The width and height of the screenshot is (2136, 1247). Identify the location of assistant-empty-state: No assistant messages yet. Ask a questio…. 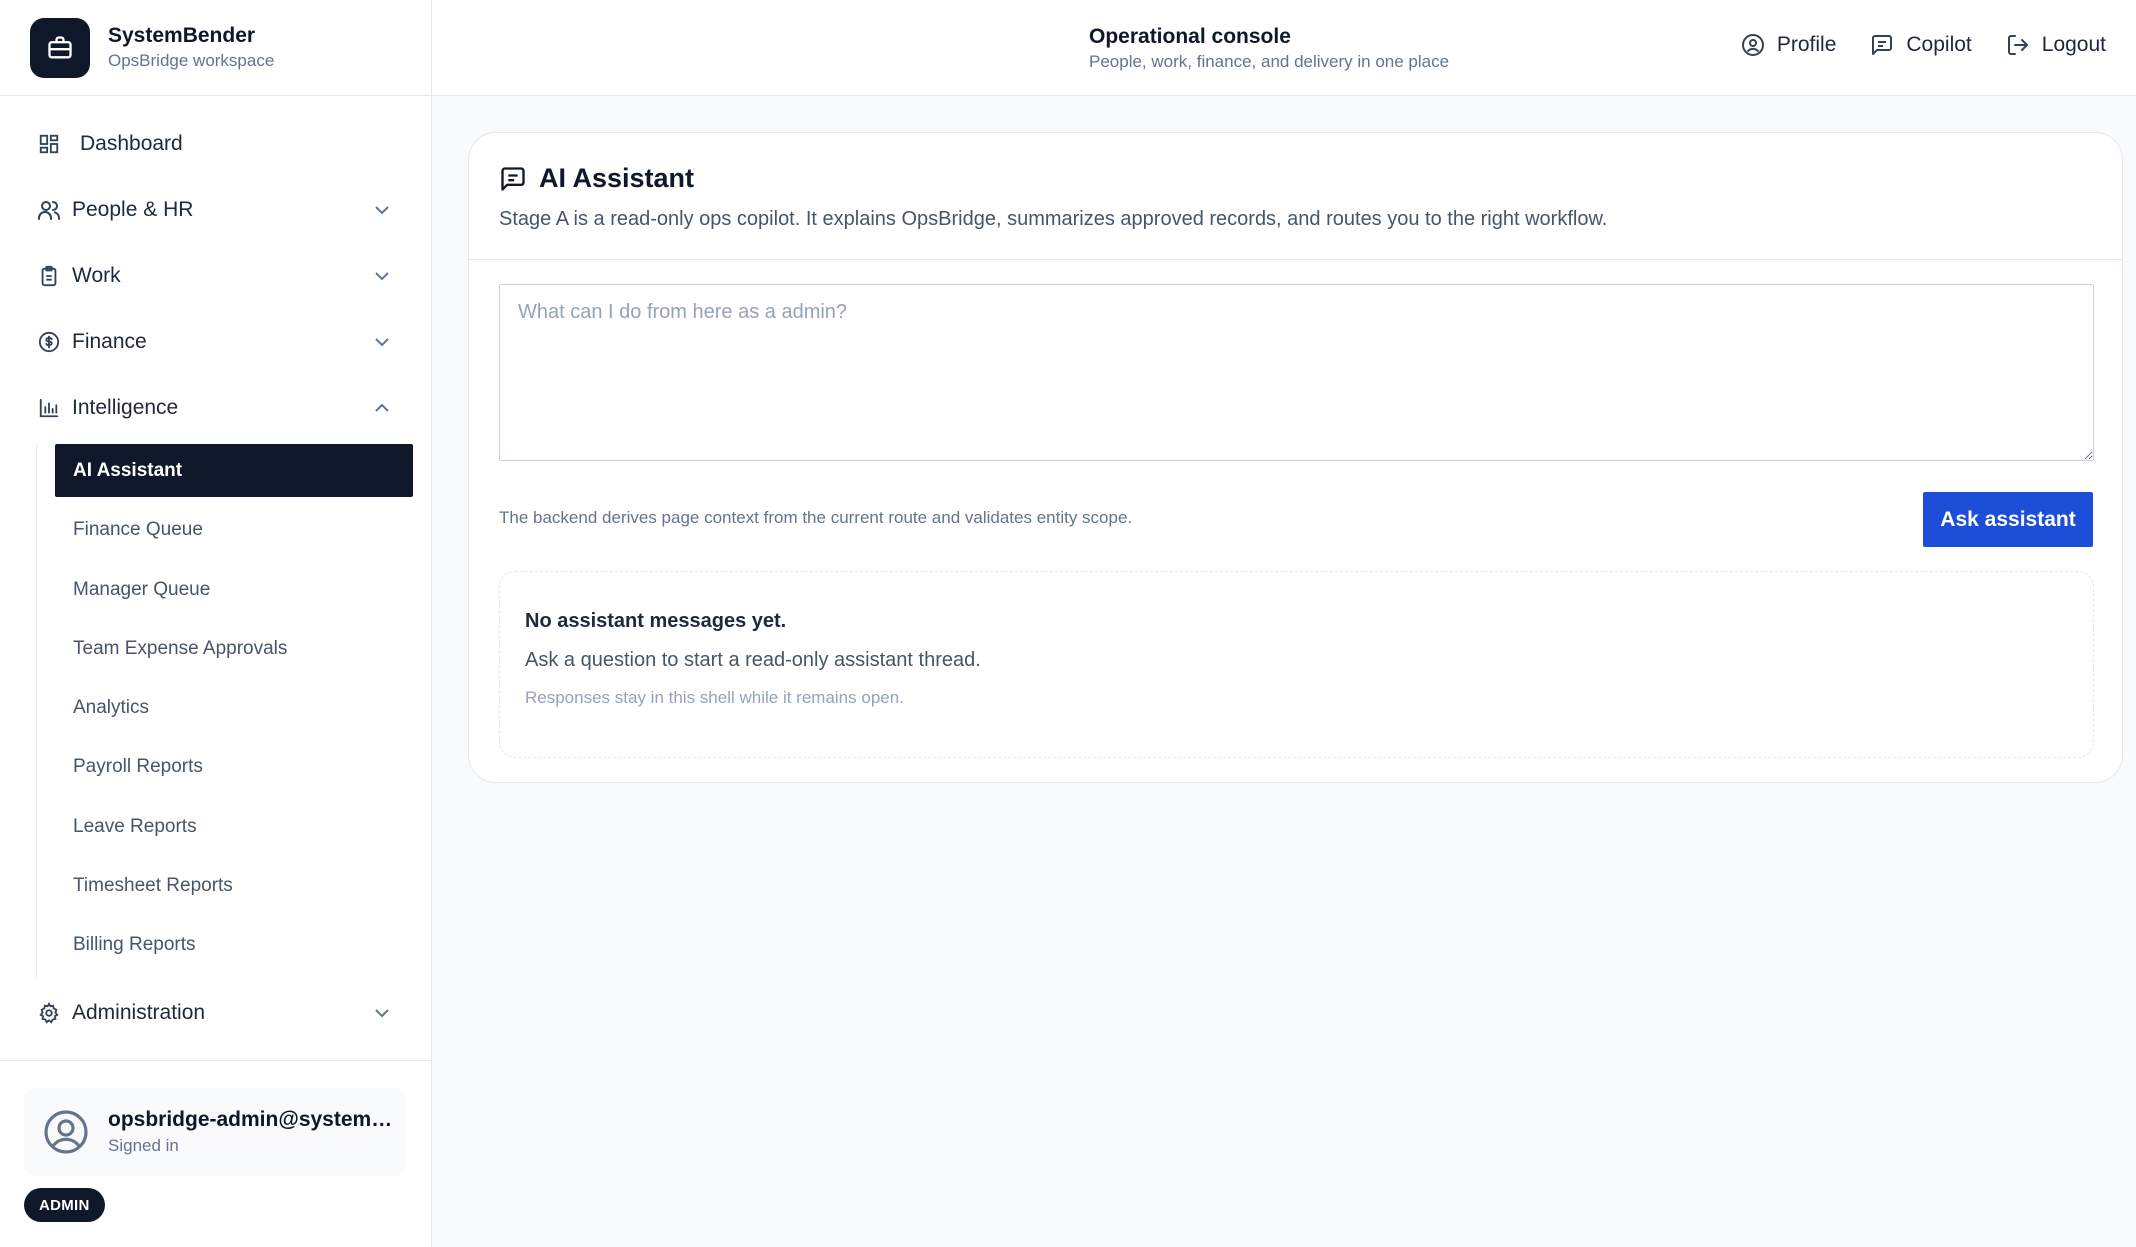
(1296, 664).